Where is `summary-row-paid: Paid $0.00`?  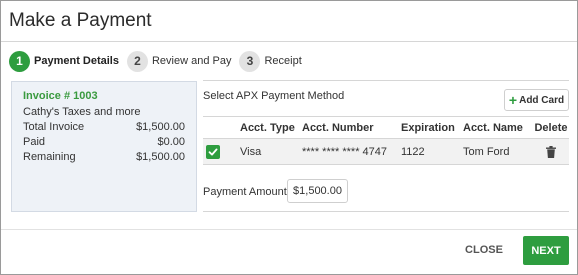 summary-row-paid: Paid $0.00 is located at coordinates (104, 142).